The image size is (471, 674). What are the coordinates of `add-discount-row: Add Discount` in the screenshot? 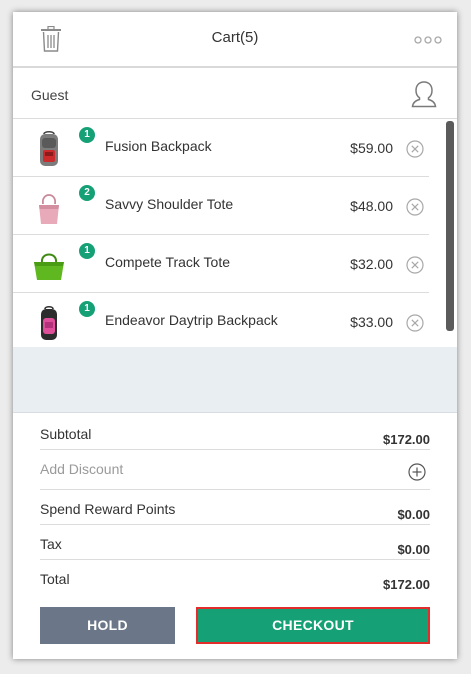 It's located at (235, 470).